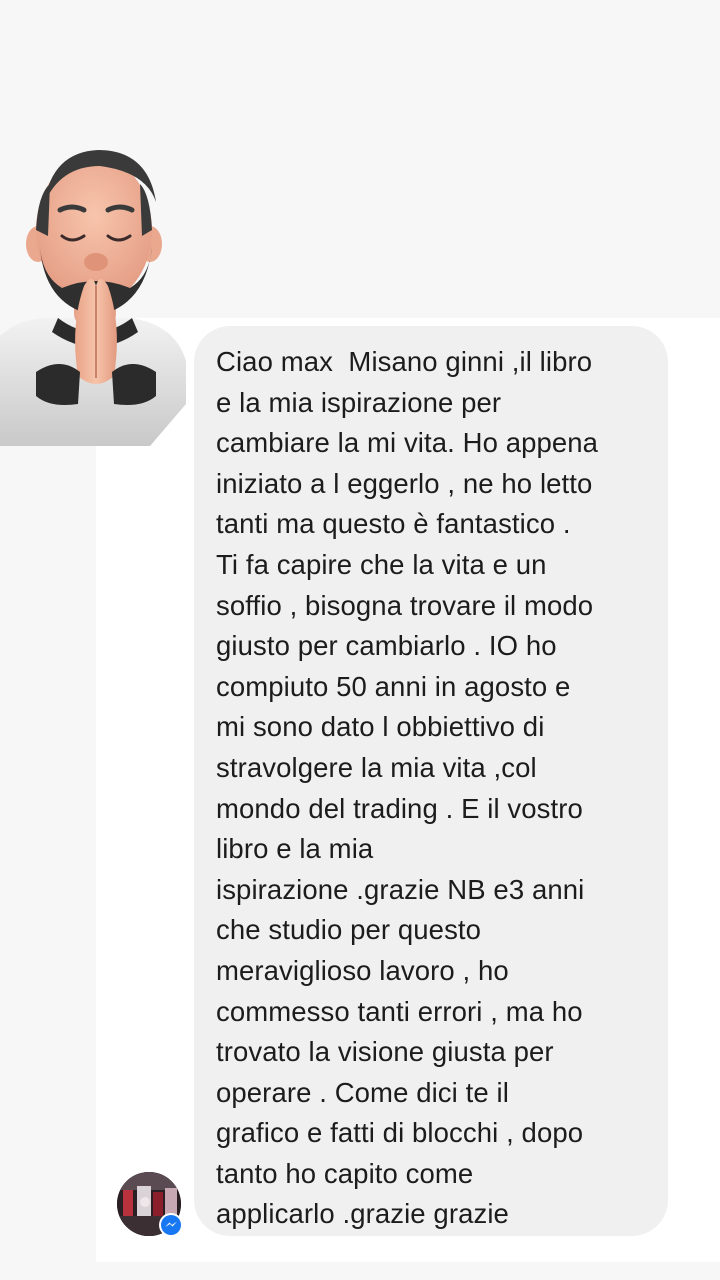 The height and width of the screenshot is (1280, 720). What do you see at coordinates (360, 1271) in the screenshot?
I see `screenshot-bottom-background` at bounding box center [360, 1271].